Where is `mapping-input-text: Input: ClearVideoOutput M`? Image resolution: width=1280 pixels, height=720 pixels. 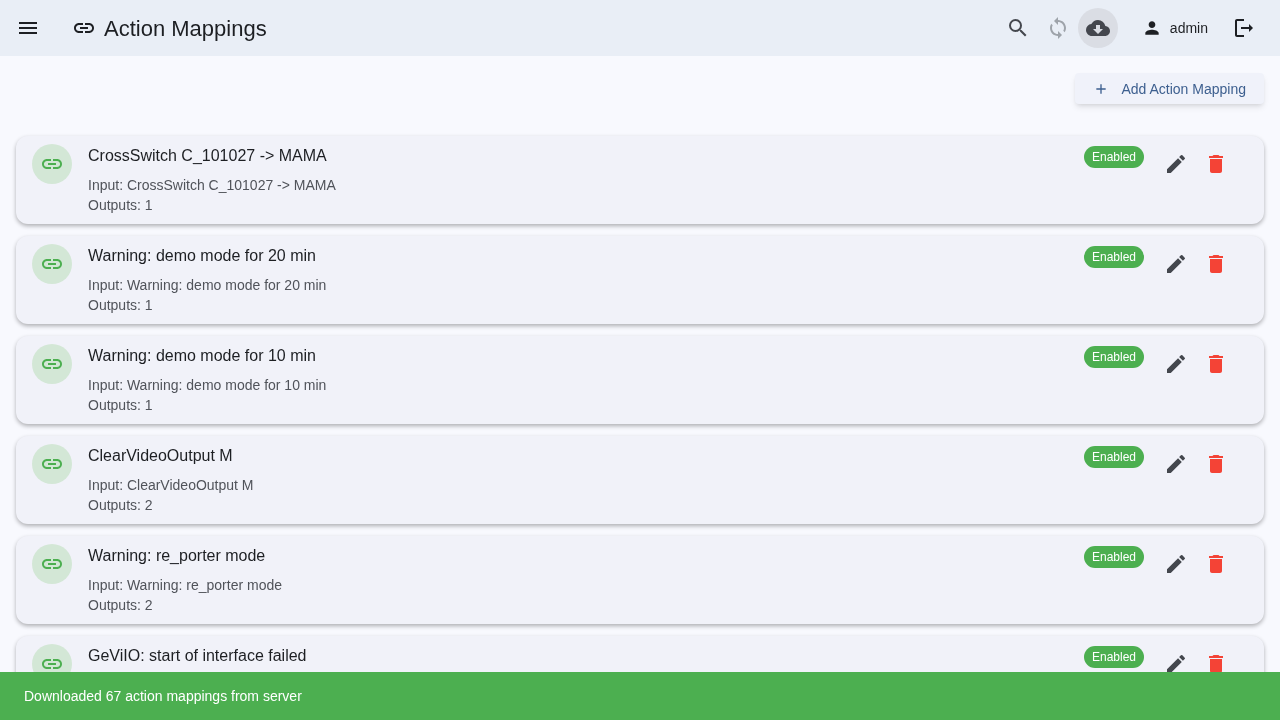
mapping-input-text: Input: ClearVideoOutput M is located at coordinates (171, 485).